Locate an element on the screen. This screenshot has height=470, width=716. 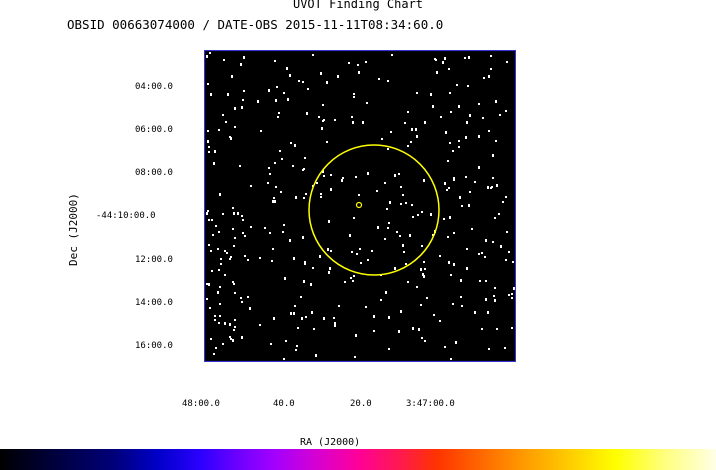
x-tick-label: 40.0 is located at coordinates (284, 404).